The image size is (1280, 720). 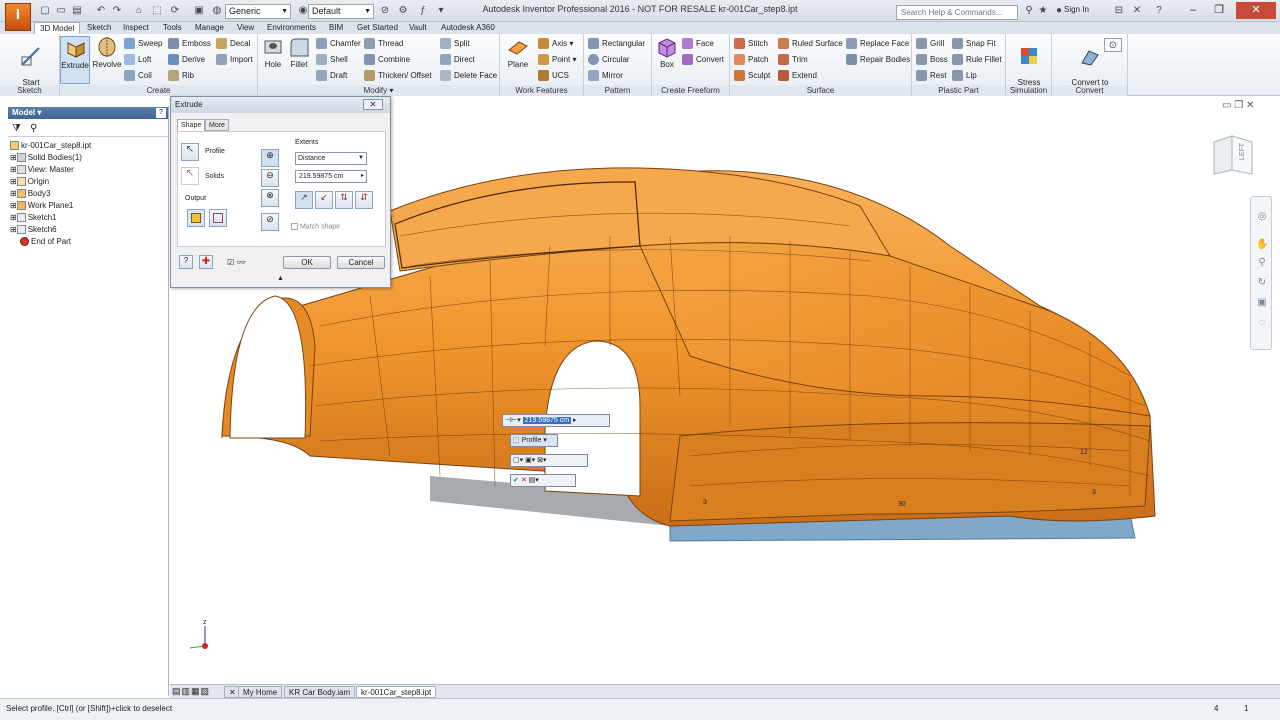 I want to click on box-button: Box, so click(x=667, y=52).